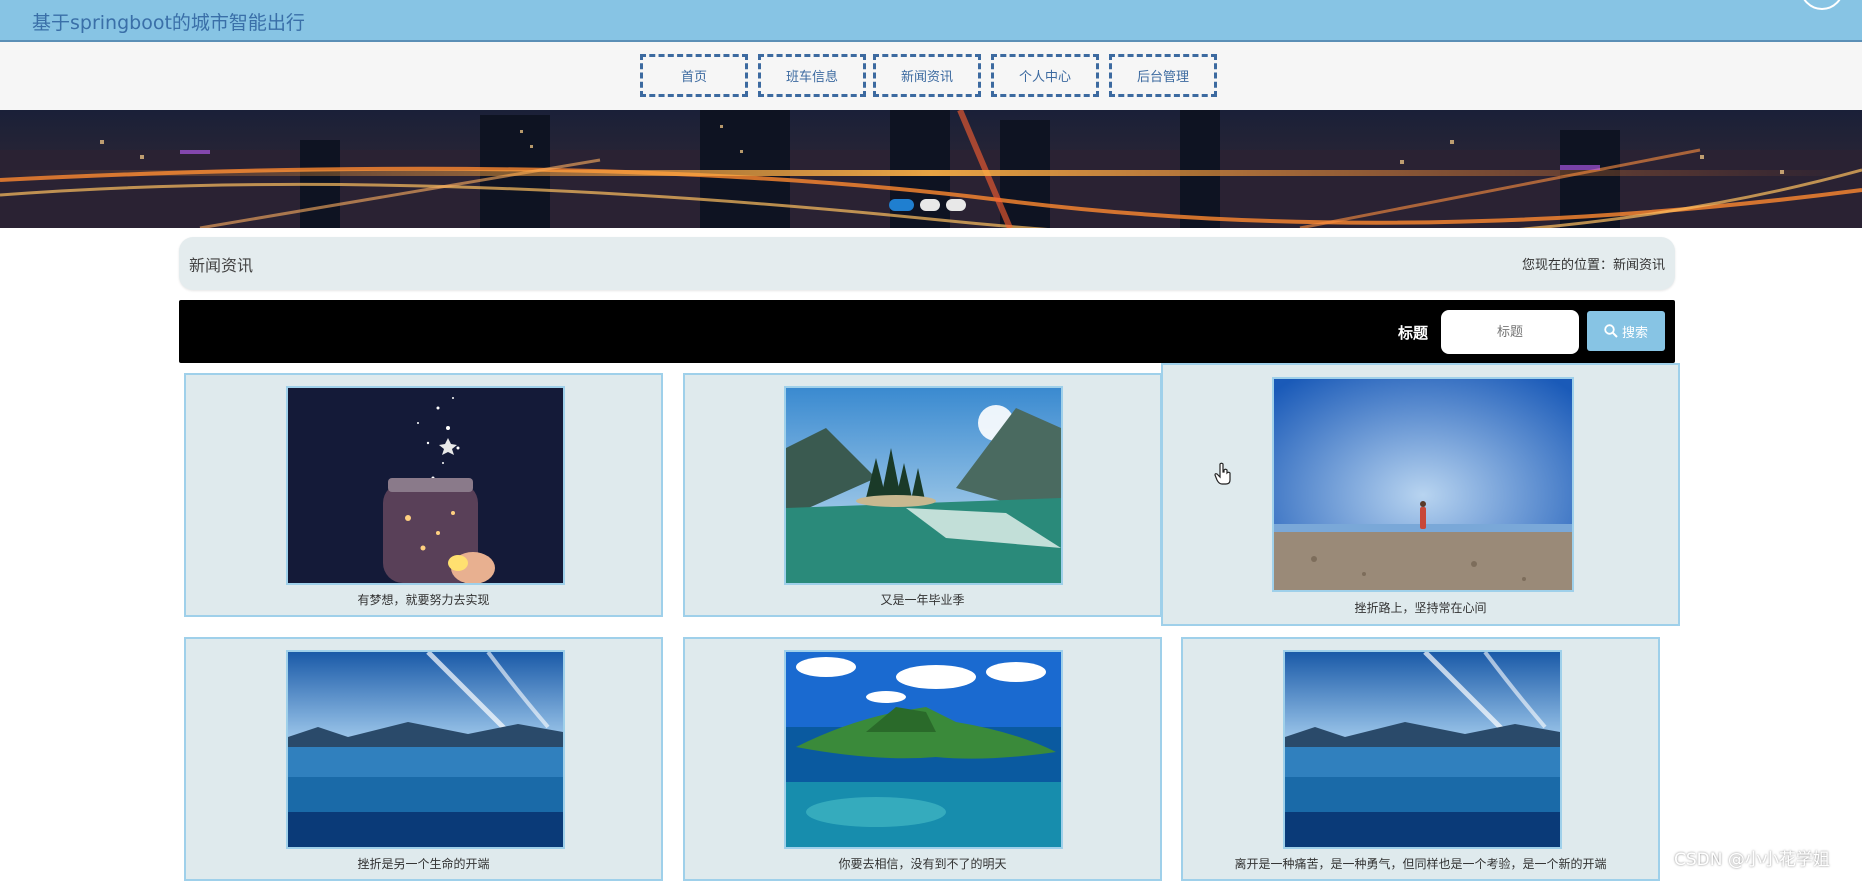  What do you see at coordinates (1752, 860) in the screenshot?
I see `watermark: CSDN @小小花学姐` at bounding box center [1752, 860].